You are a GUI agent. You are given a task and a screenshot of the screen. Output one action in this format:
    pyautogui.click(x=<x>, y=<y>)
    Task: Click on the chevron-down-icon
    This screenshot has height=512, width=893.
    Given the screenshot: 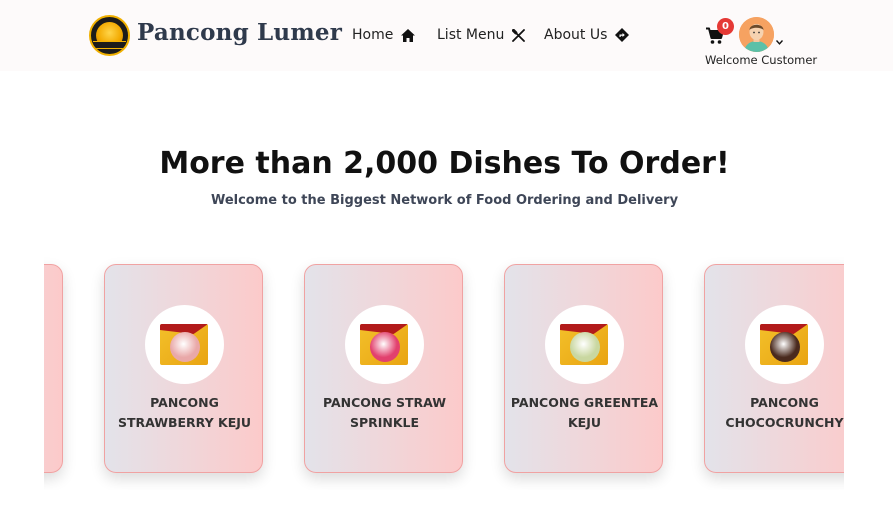 What is the action you would take?
    pyautogui.click(x=779, y=39)
    